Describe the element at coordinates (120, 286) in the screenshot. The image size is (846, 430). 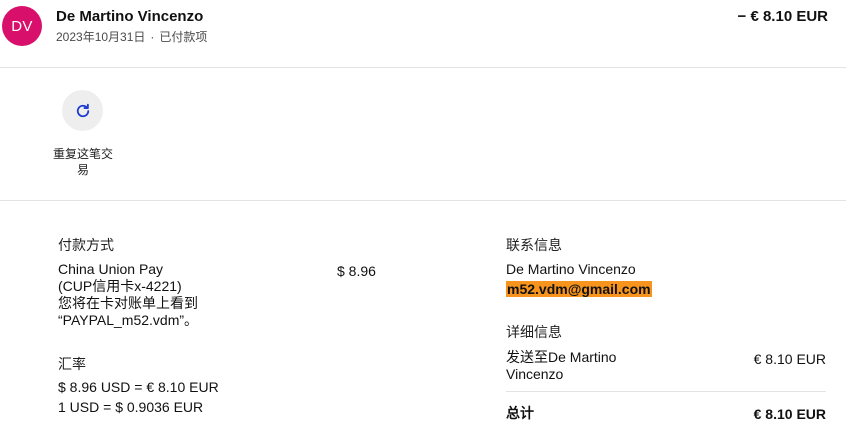
I see `payment-card-info: (CUP信用卡x-4221)` at that location.